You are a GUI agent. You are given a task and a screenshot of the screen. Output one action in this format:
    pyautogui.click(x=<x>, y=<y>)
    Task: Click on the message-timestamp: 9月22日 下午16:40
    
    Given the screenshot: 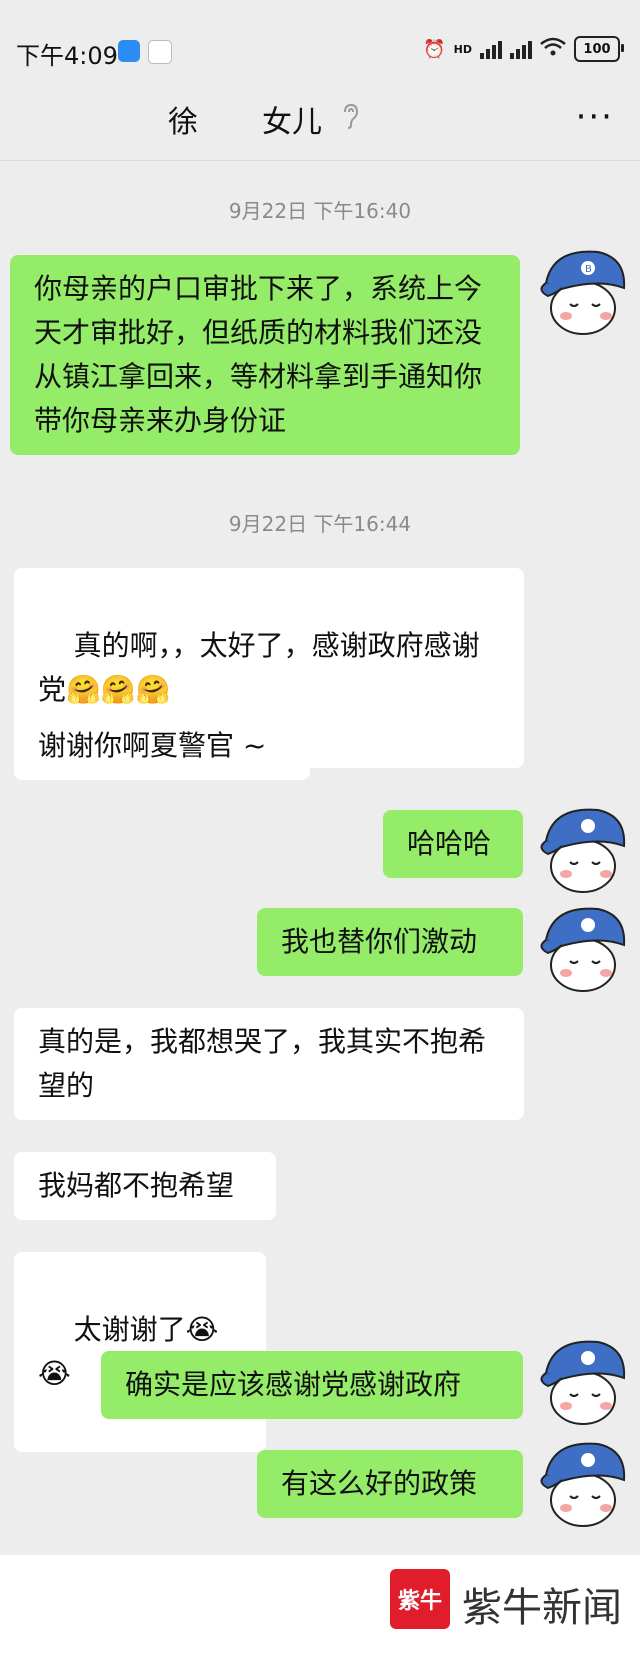 What is the action you would take?
    pyautogui.click(x=320, y=211)
    